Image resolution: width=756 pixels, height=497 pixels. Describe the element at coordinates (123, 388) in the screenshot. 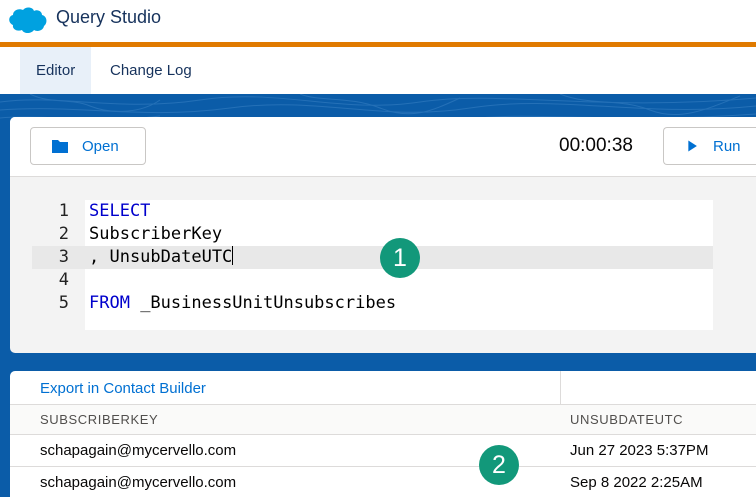

I see `export-contact-builder-link: Export in Contact Builder` at that location.